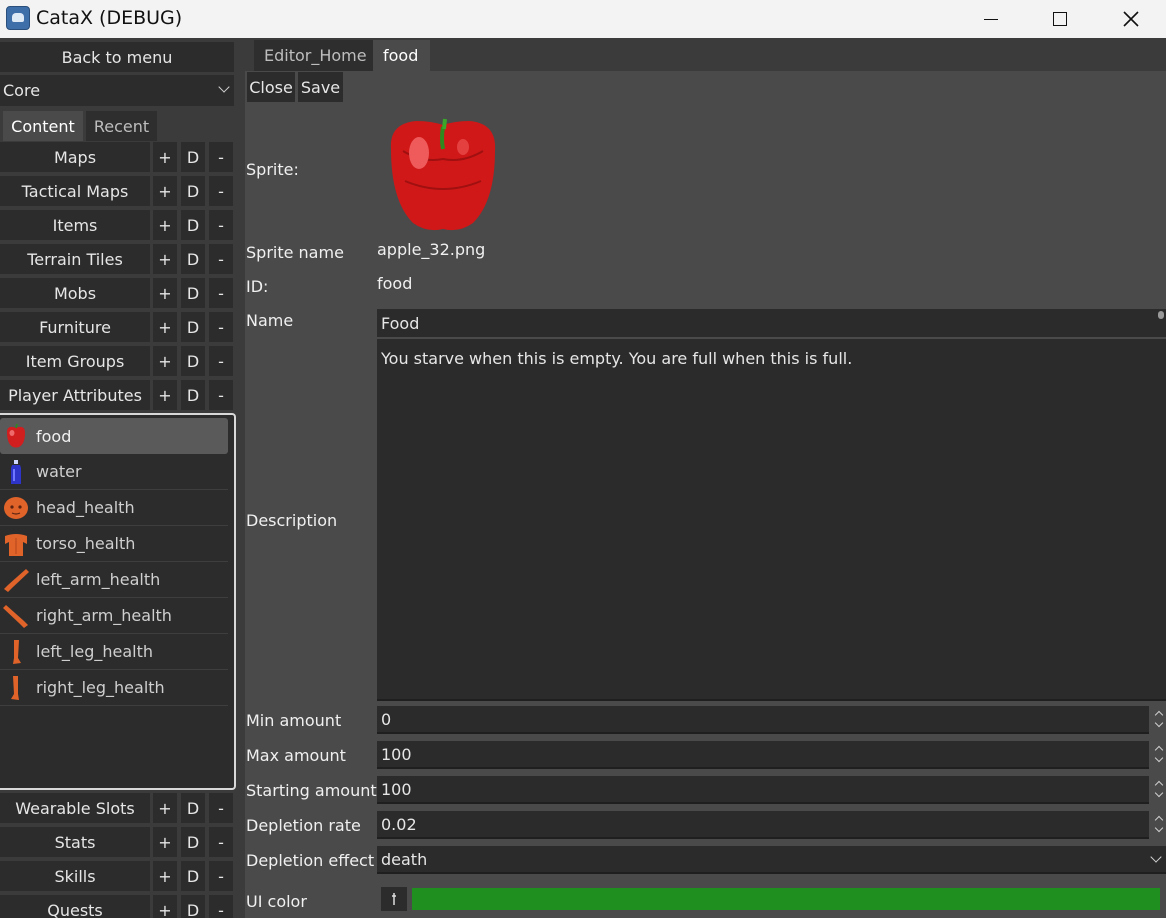  What do you see at coordinates (396, 789) in the screenshot?
I see `starting-amount-value: 100` at bounding box center [396, 789].